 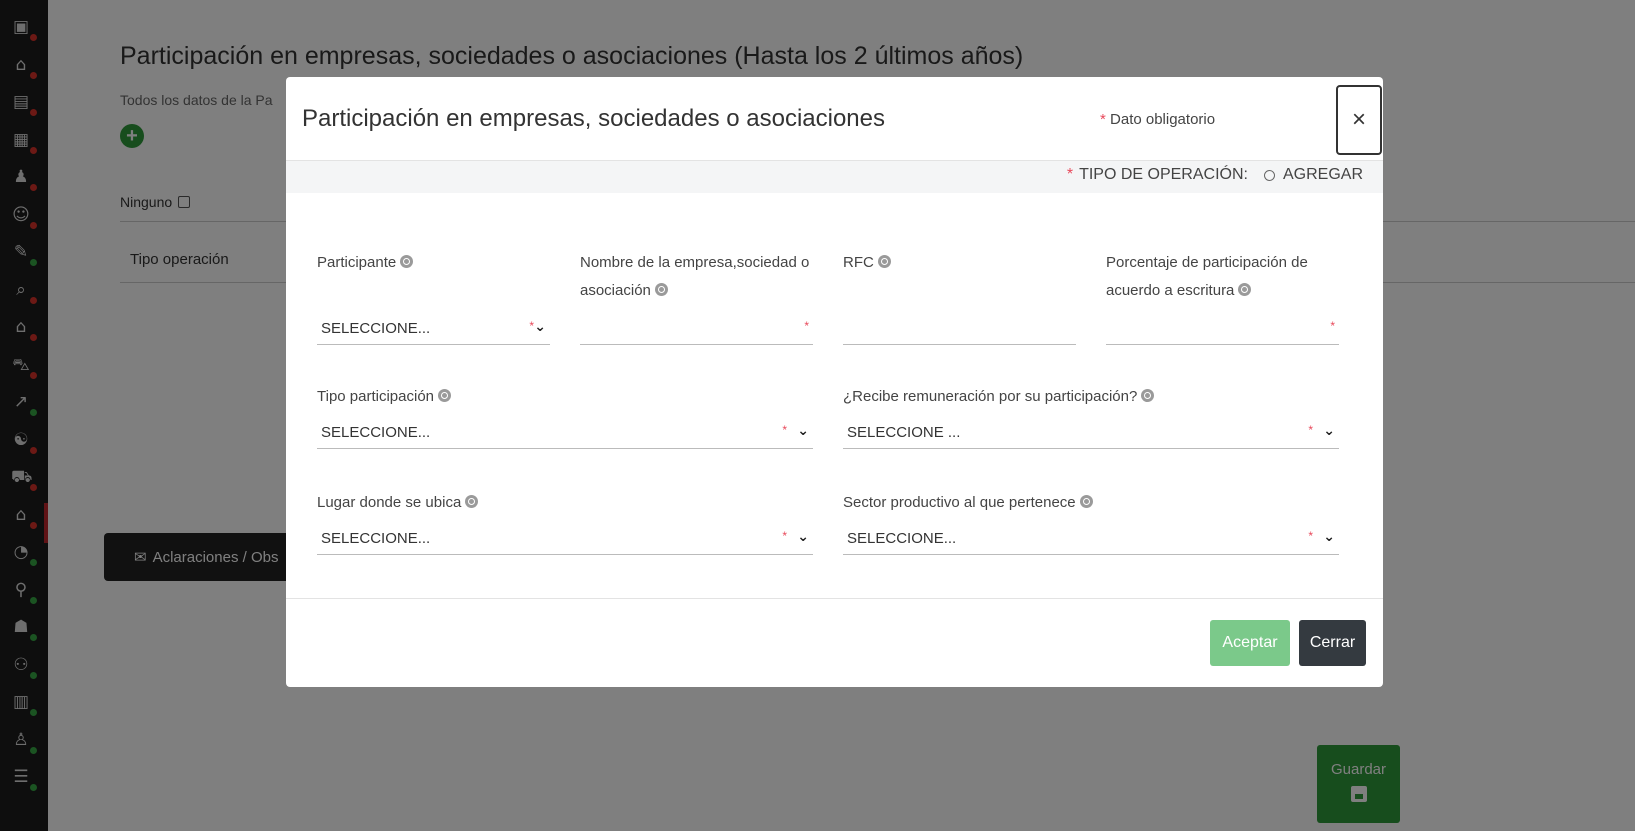 What do you see at coordinates (1359, 120) in the screenshot?
I see `close-icon: ×` at bounding box center [1359, 120].